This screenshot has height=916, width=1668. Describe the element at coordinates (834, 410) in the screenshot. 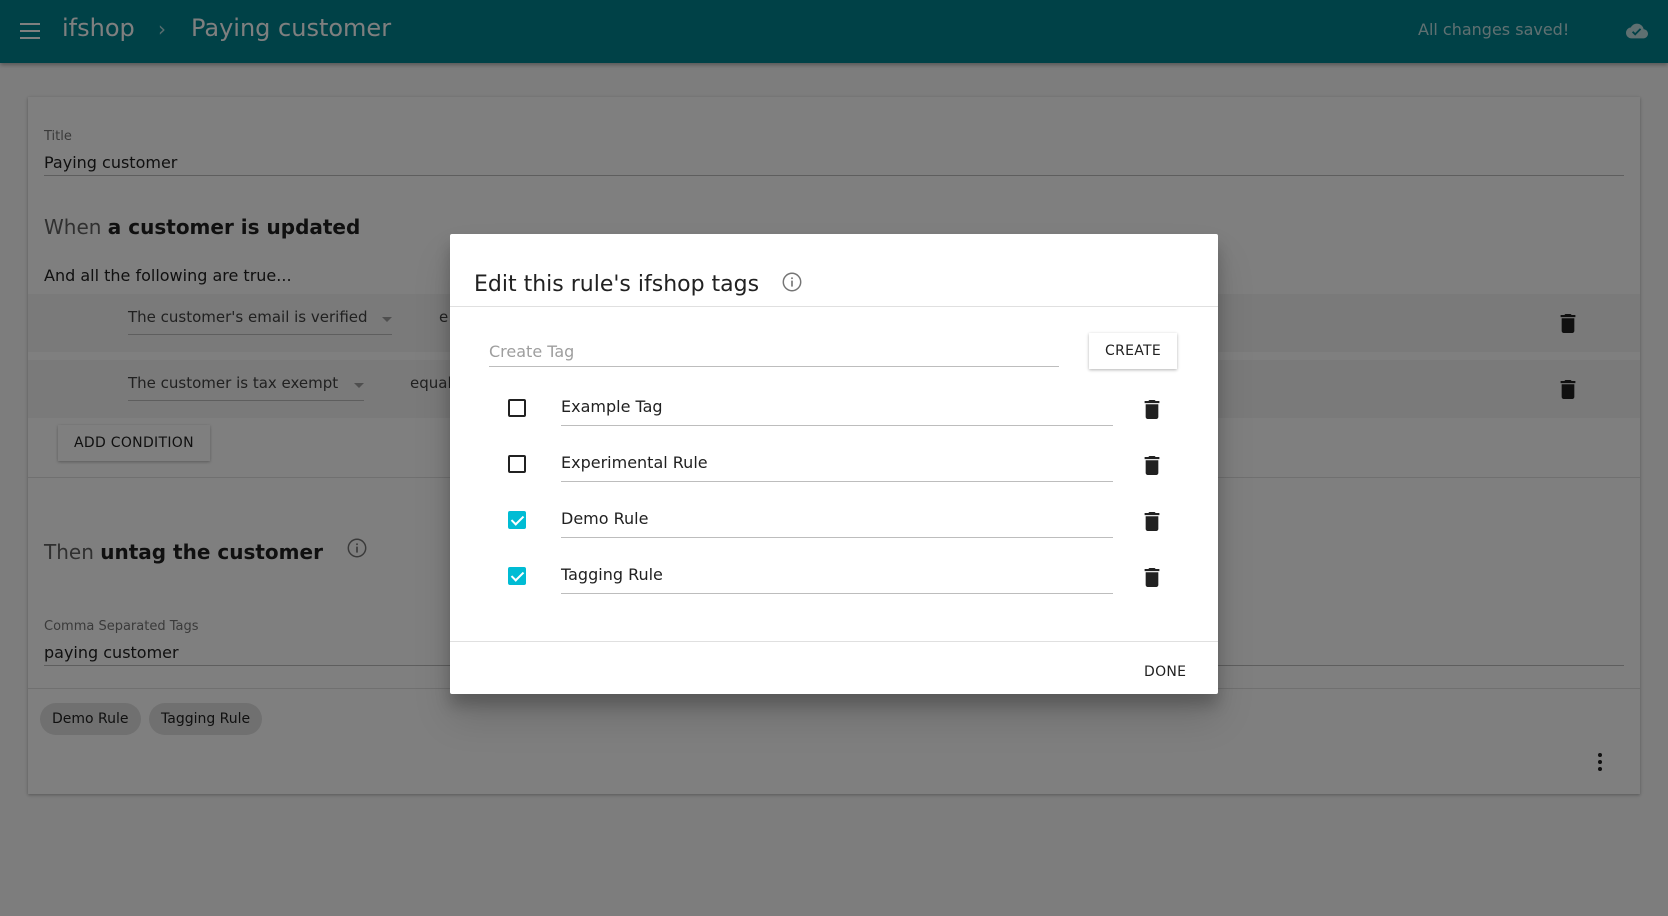

I see `tag-row: Example Tag` at that location.